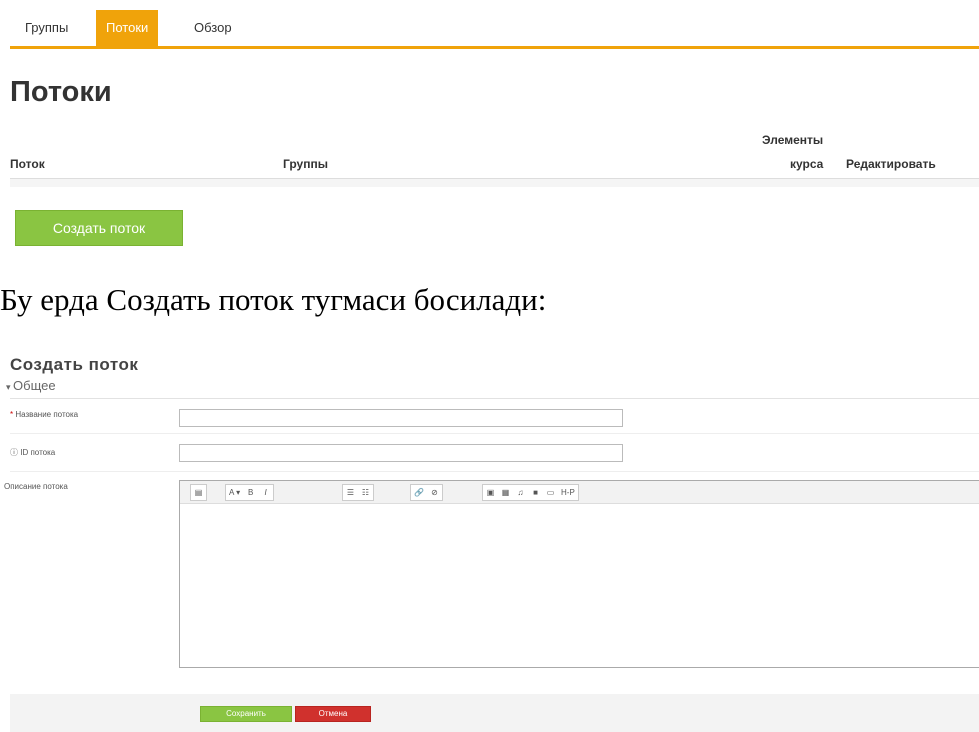 This screenshot has height=732, width=979. What do you see at coordinates (34, 385) in the screenshot?
I see `section-general-label: Общее` at bounding box center [34, 385].